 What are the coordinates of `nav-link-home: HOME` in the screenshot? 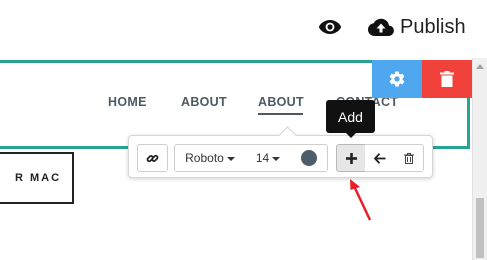 It's located at (127, 102).